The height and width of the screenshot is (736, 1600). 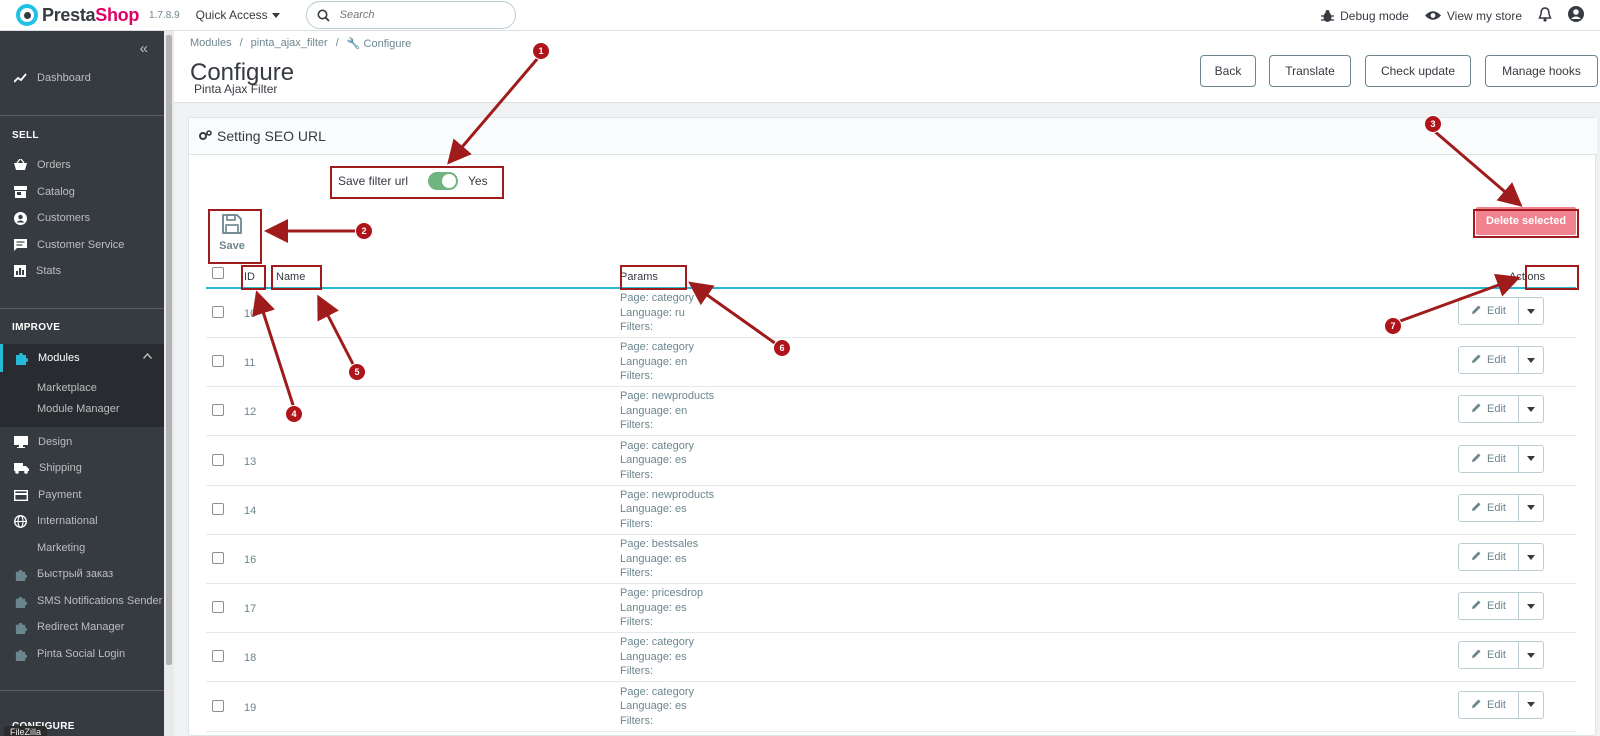 I want to click on sidebar-section-sell: SELL, so click(x=25, y=135).